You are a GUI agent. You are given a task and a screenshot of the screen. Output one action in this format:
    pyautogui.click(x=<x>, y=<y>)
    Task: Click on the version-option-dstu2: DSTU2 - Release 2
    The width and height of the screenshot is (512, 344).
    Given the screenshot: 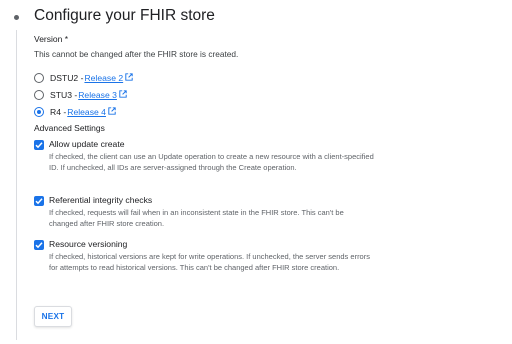 What is the action you would take?
    pyautogui.click(x=83, y=78)
    